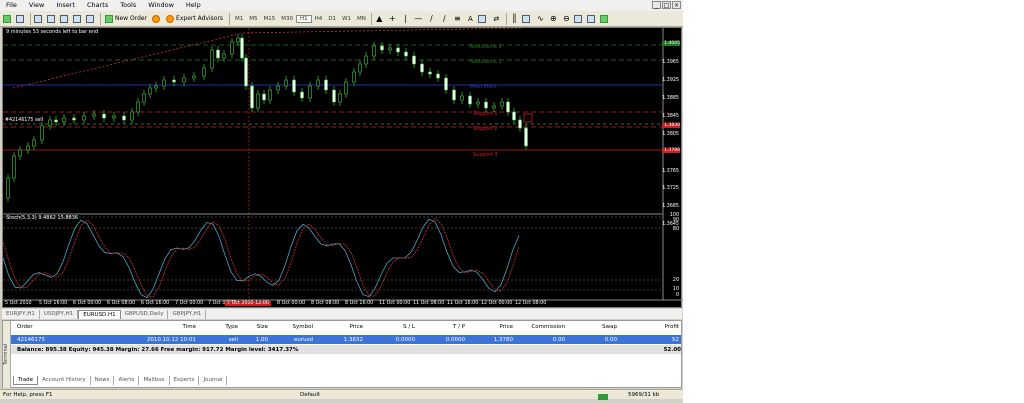 The width and height of the screenshot is (1024, 403). What do you see at coordinates (463, 303) in the screenshot?
I see `time-axis-label: 11 Oct 16:00` at bounding box center [463, 303].